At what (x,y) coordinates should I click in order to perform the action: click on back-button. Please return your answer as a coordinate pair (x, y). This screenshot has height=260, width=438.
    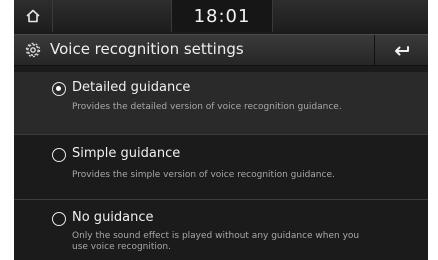
    Looking at the image, I should click on (401, 50).